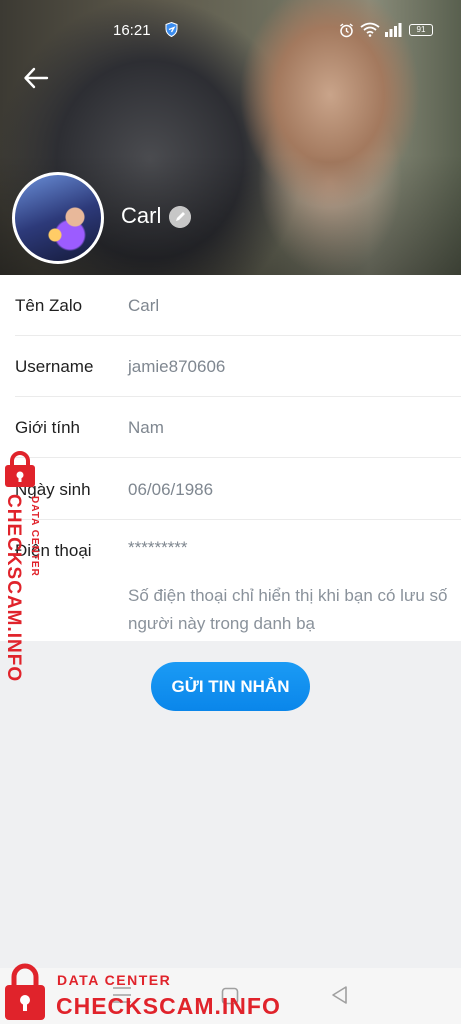 This screenshot has width=461, height=1024. I want to click on pencil-icon, so click(180, 217).